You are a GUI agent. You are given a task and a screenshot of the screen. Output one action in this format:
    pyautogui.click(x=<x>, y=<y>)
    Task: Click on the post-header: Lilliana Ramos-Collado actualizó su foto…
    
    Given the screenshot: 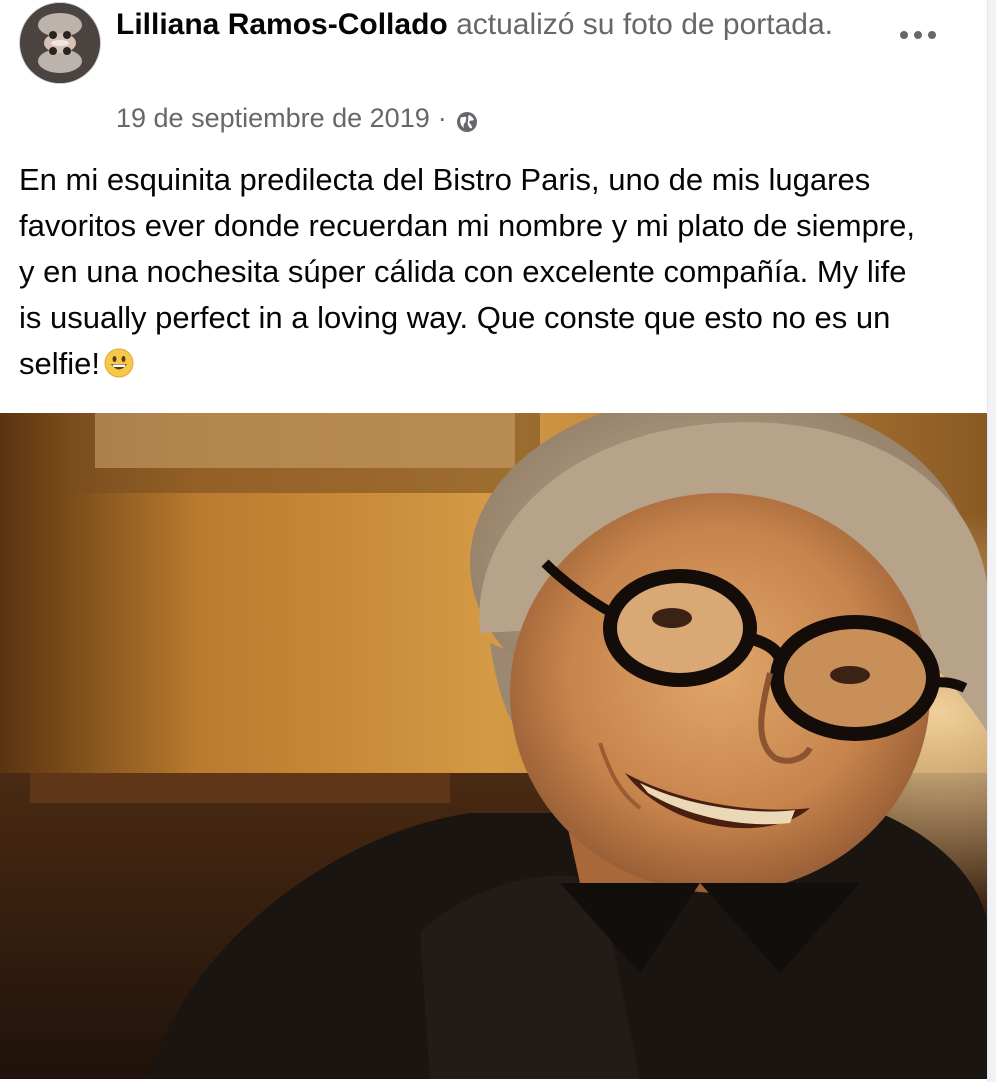 What is the action you would take?
    pyautogui.click(x=476, y=25)
    